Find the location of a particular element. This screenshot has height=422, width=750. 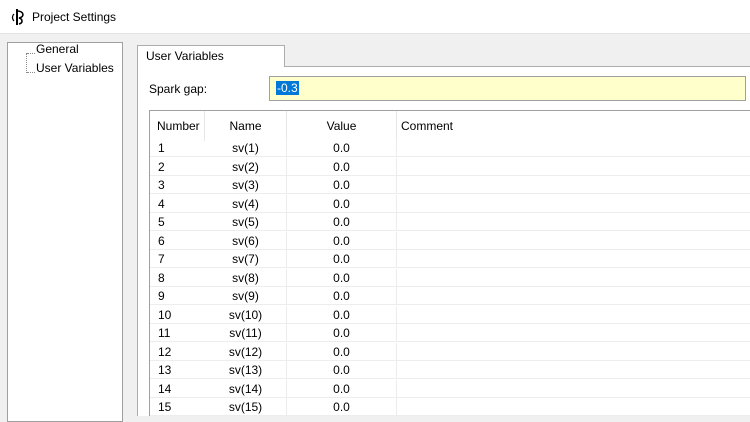

cell-number: 1 is located at coordinates (177, 148).